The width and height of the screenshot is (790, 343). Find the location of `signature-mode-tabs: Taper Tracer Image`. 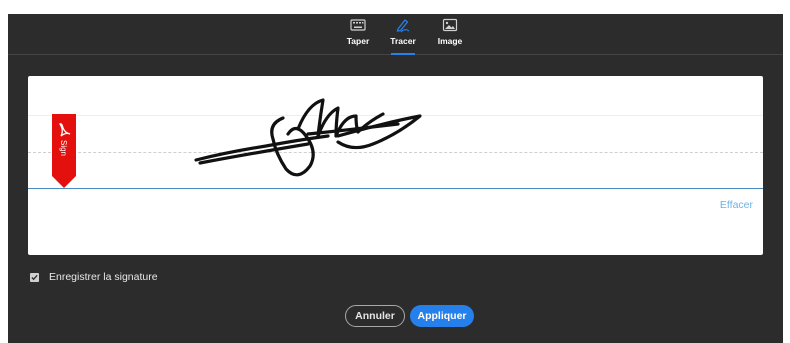

signature-mode-tabs: Taper Tracer Image is located at coordinates (395, 34).